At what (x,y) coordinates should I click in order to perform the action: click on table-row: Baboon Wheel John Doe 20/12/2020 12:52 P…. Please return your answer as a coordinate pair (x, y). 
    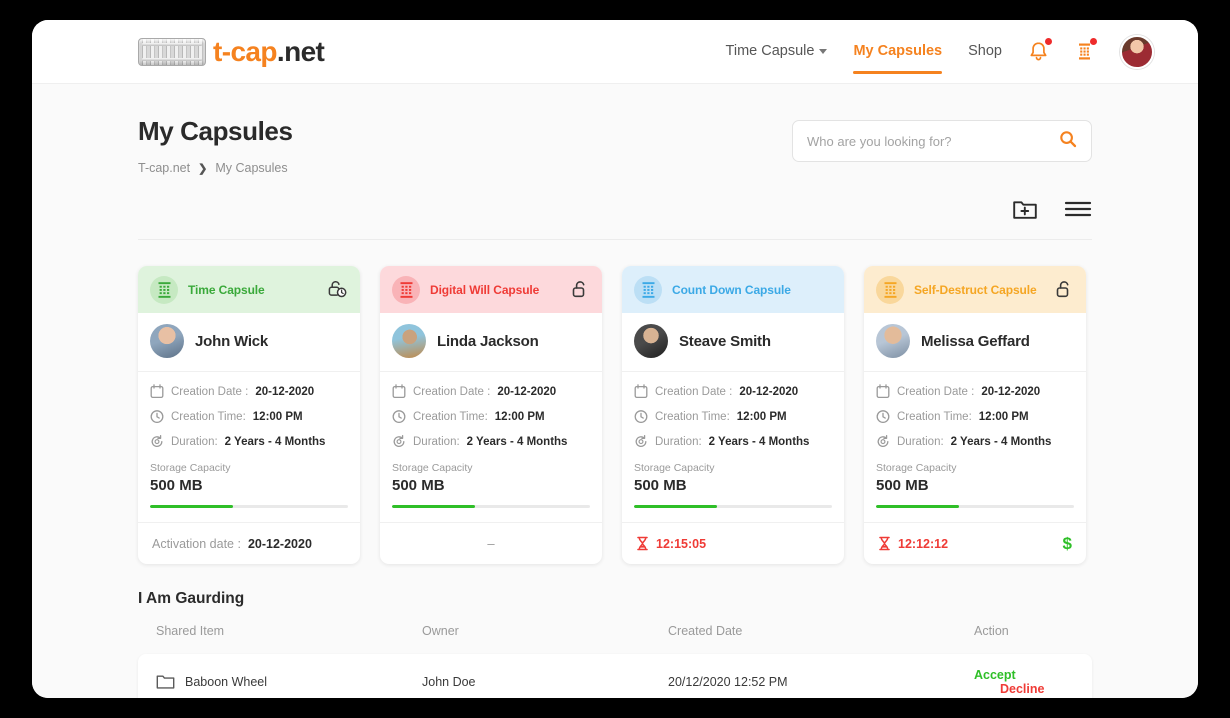
    Looking at the image, I should click on (615, 676).